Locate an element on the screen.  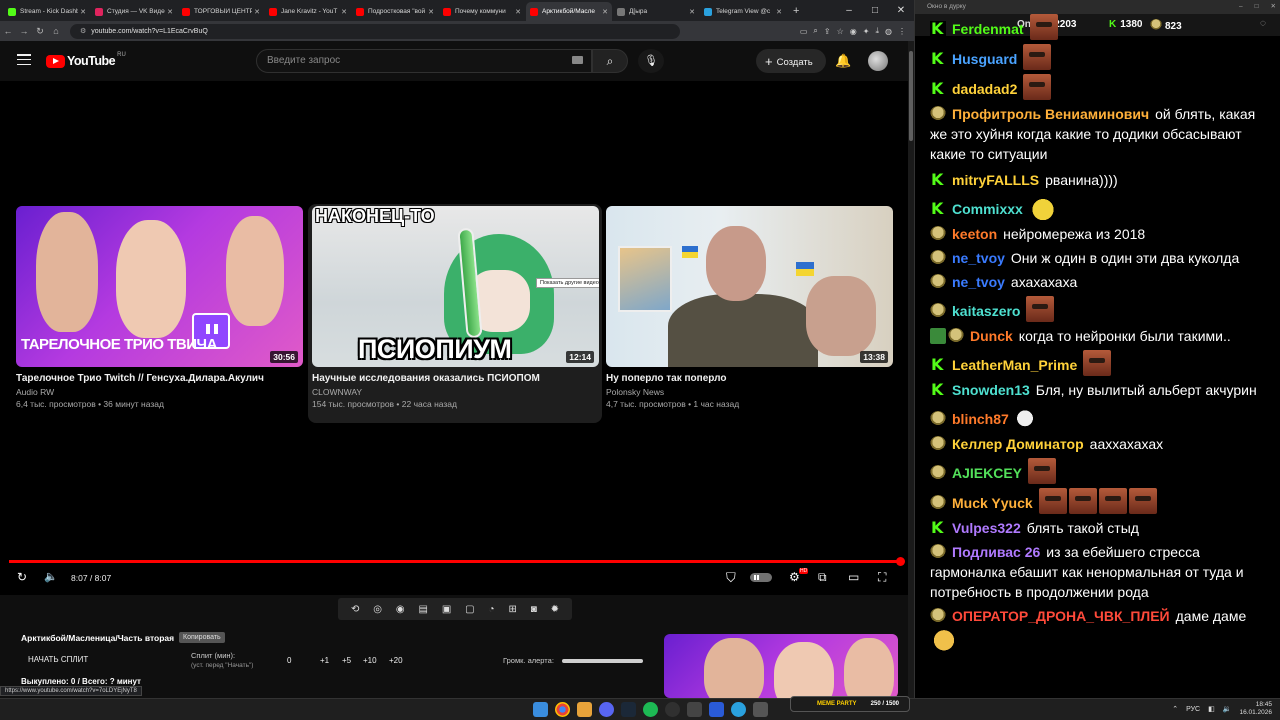
discord-icon is located at coordinates (606, 709).